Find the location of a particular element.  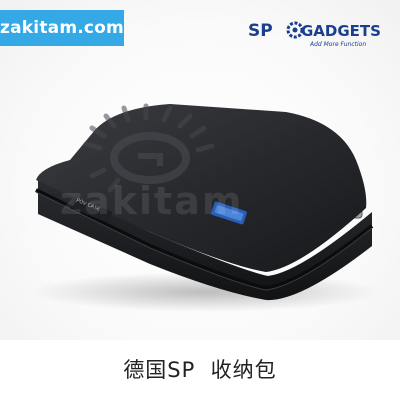

overlay-watermark: zakitam is located at coordinates (151, 201).